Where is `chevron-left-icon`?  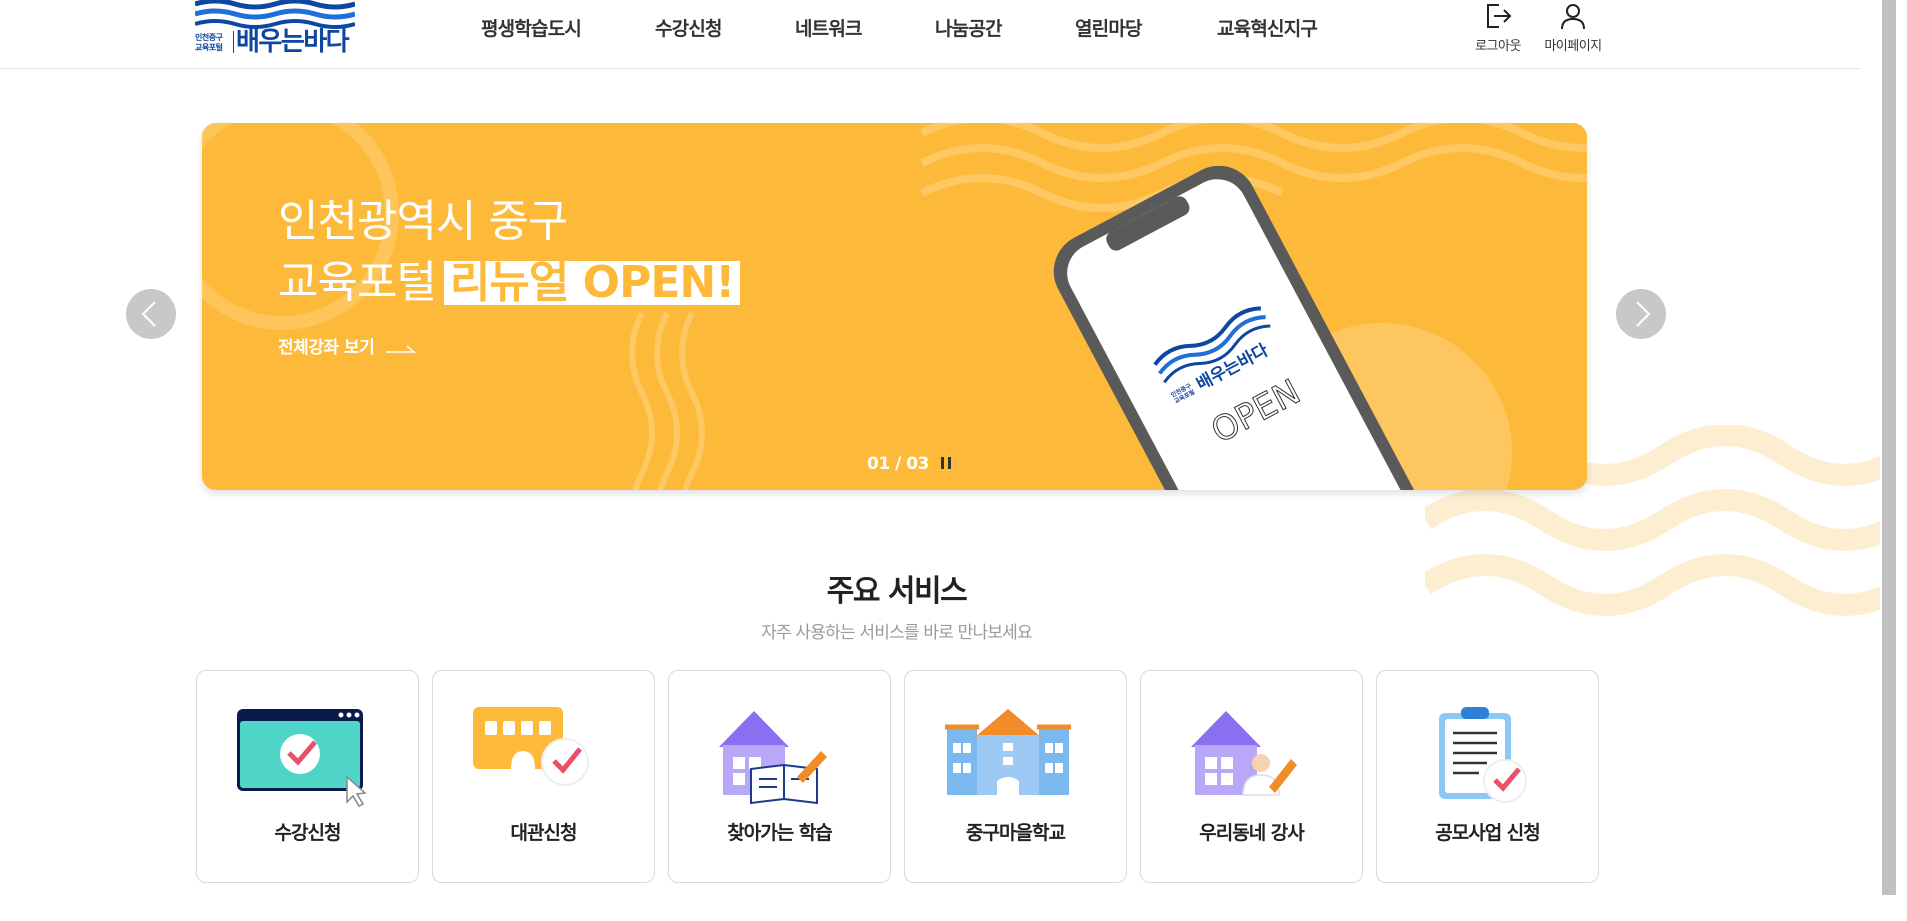 chevron-left-icon is located at coordinates (148, 314).